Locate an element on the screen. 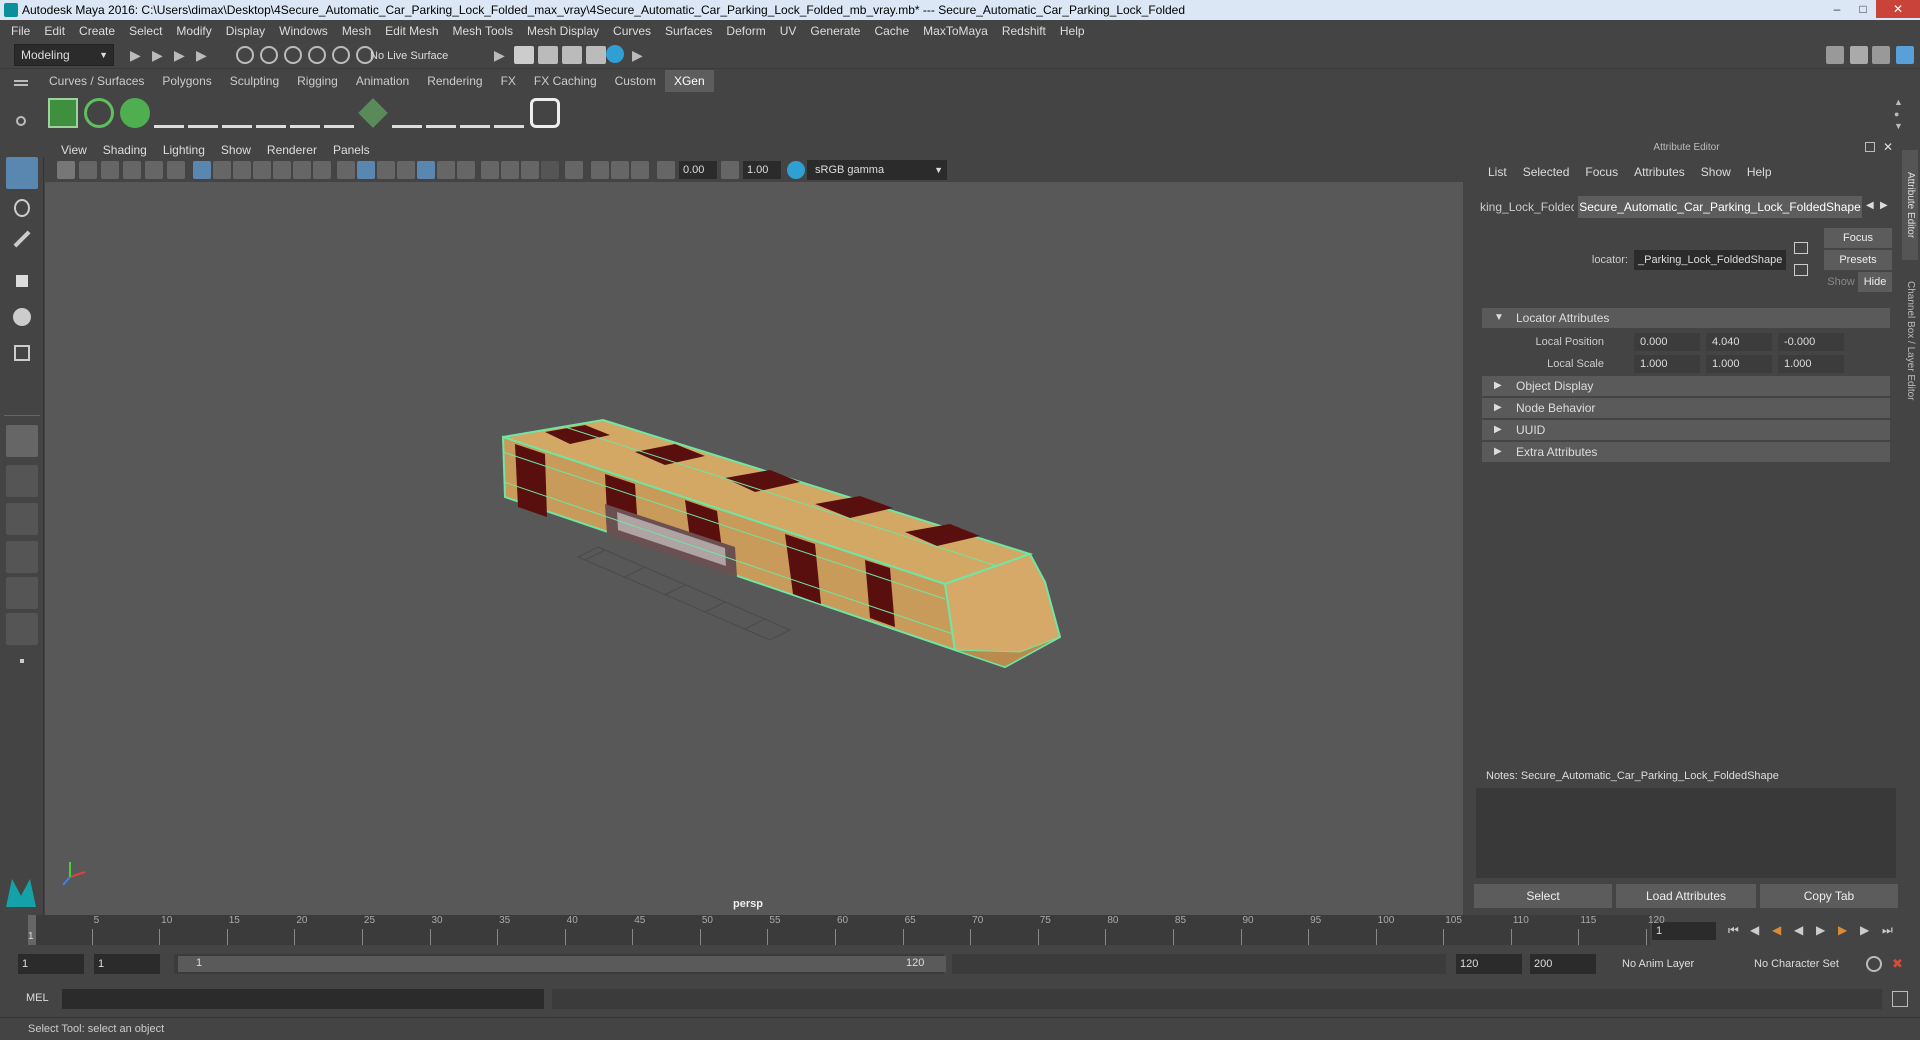  show-button: Show is located at coordinates (1841, 282).